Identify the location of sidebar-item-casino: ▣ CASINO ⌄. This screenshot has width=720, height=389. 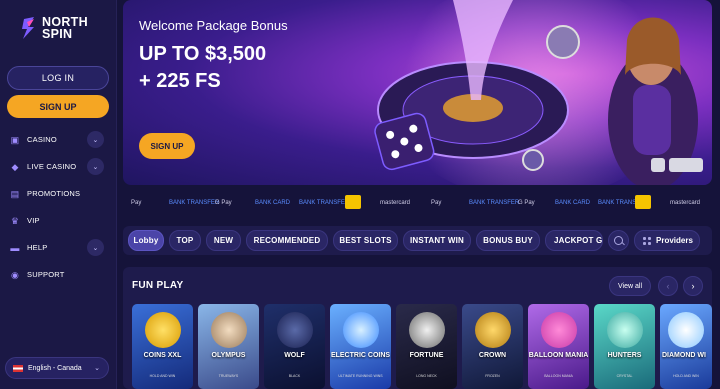
(58, 139).